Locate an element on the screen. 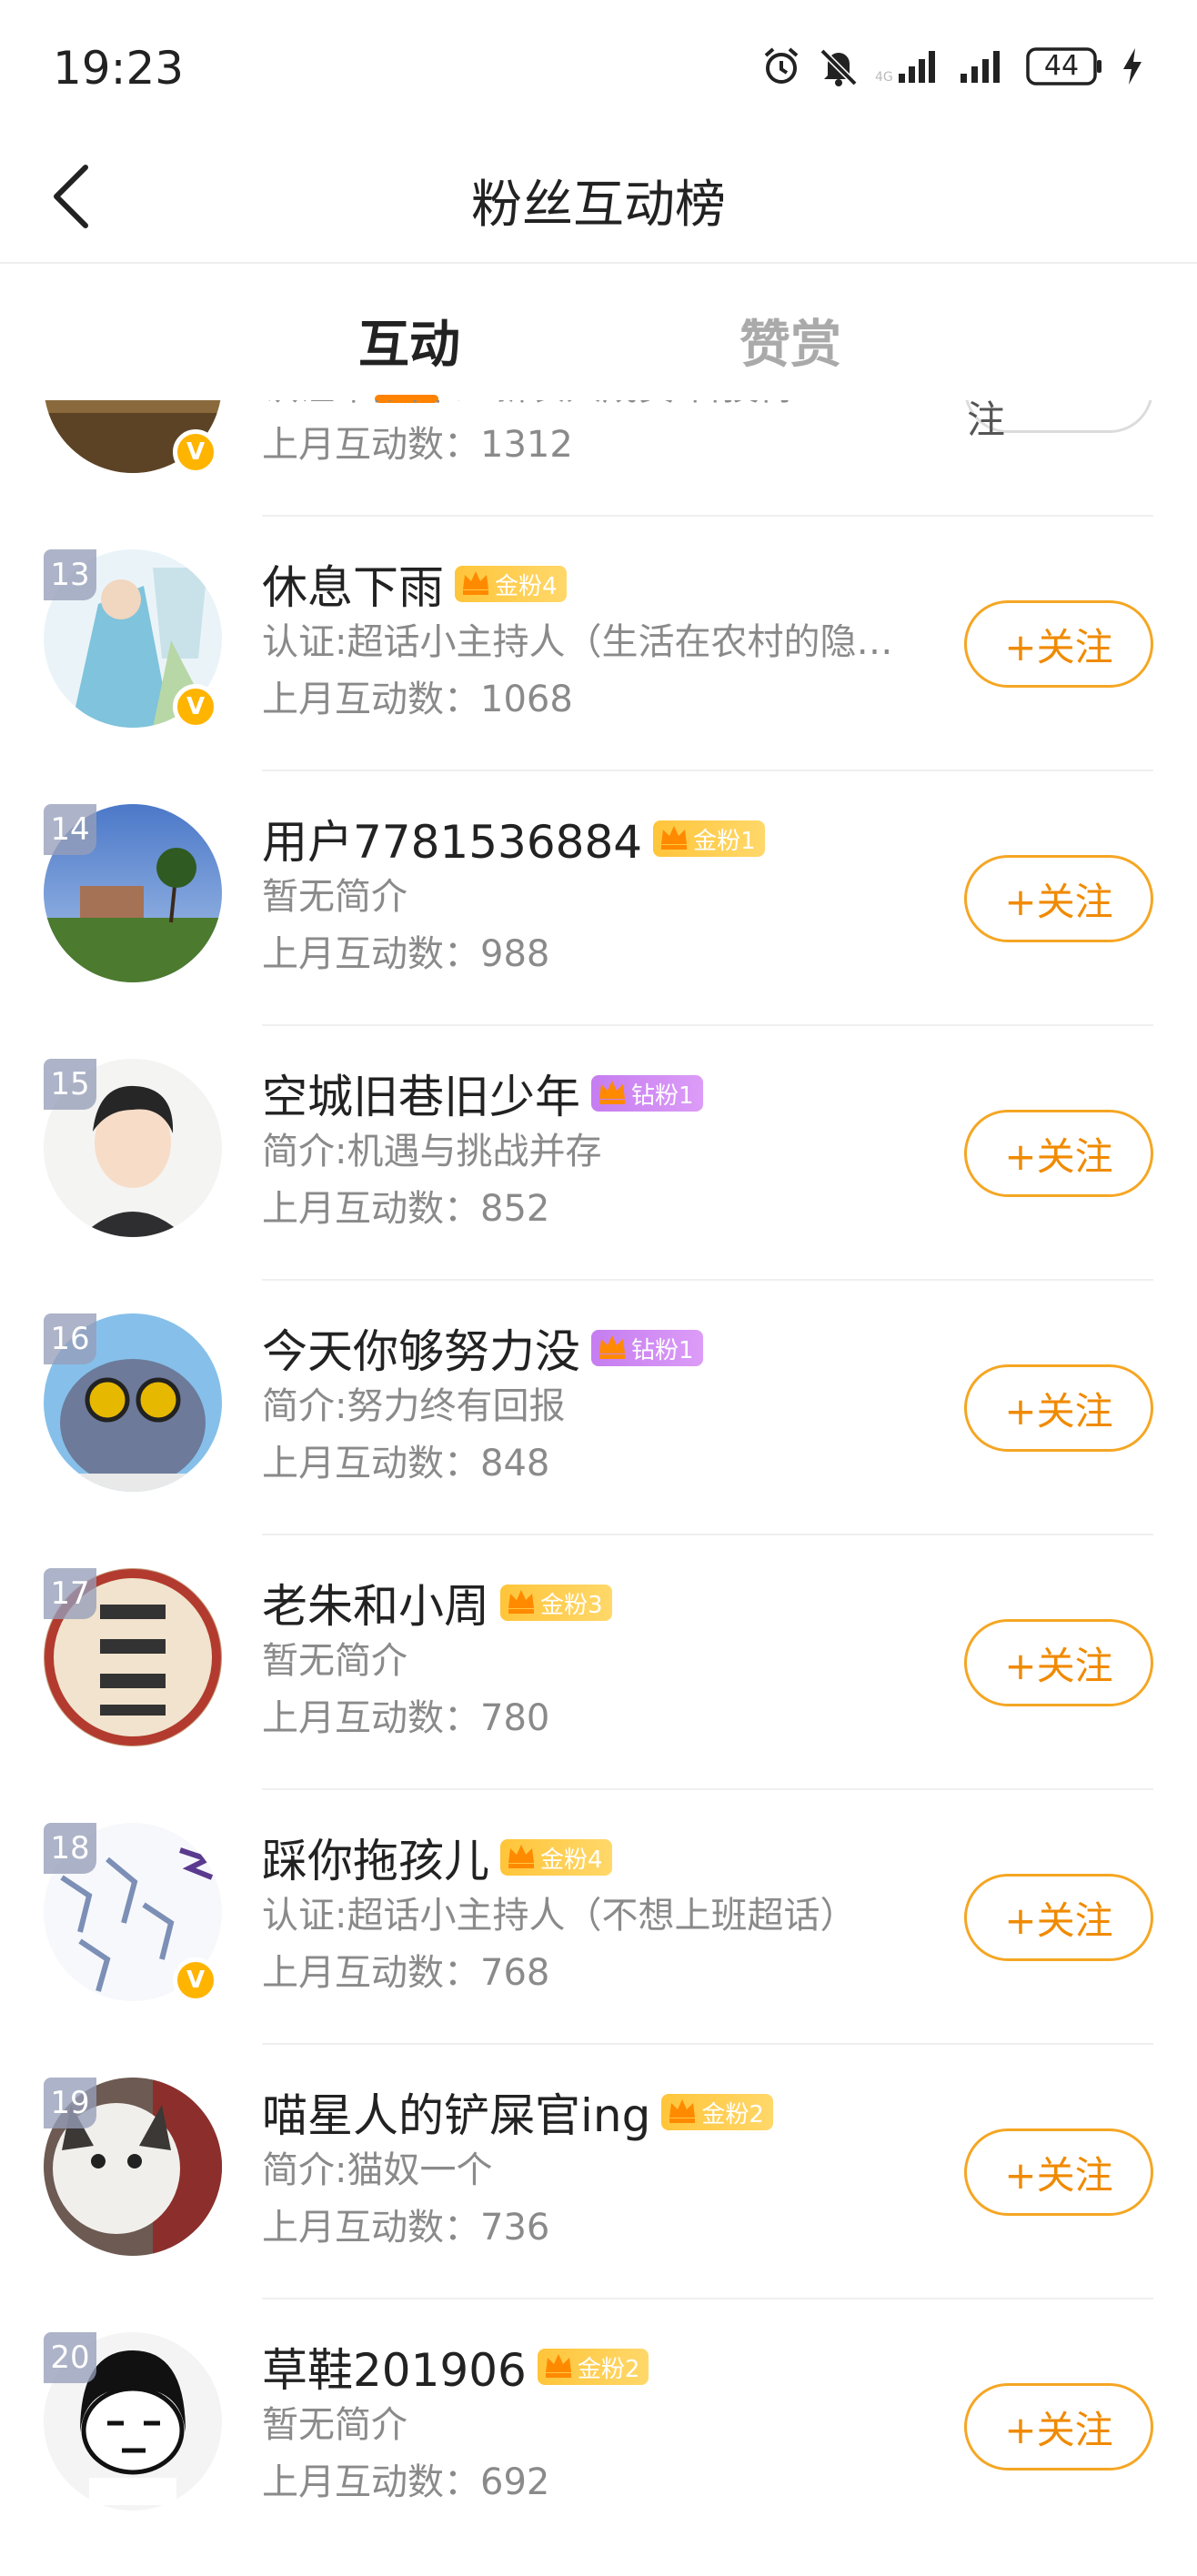 The height and width of the screenshot is (2576, 1197). user-name: 用户7781536884 is located at coordinates (452, 838).